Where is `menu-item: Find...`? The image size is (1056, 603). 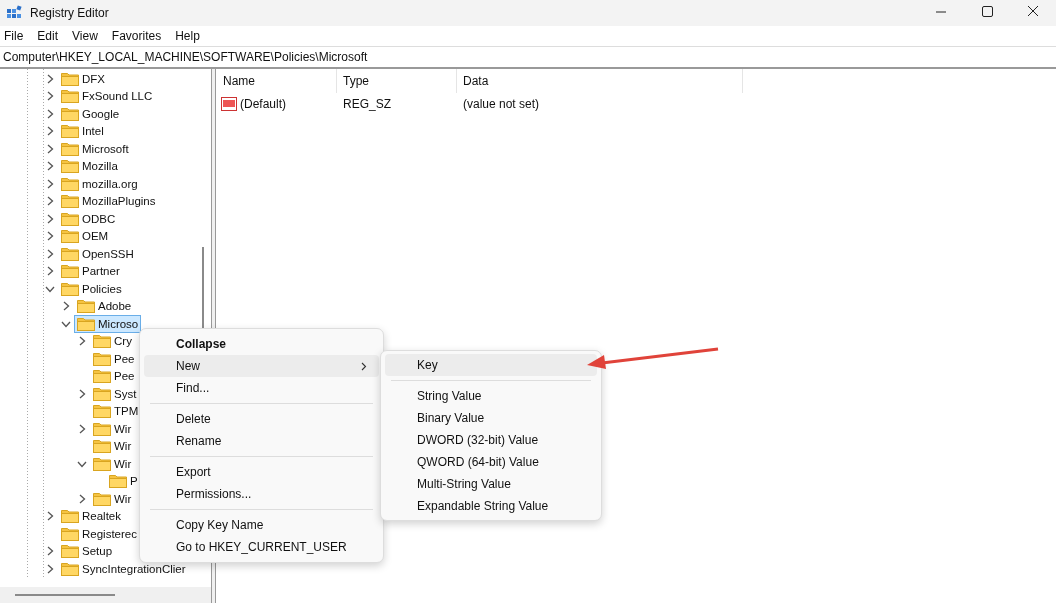 menu-item: Find... is located at coordinates (261, 388).